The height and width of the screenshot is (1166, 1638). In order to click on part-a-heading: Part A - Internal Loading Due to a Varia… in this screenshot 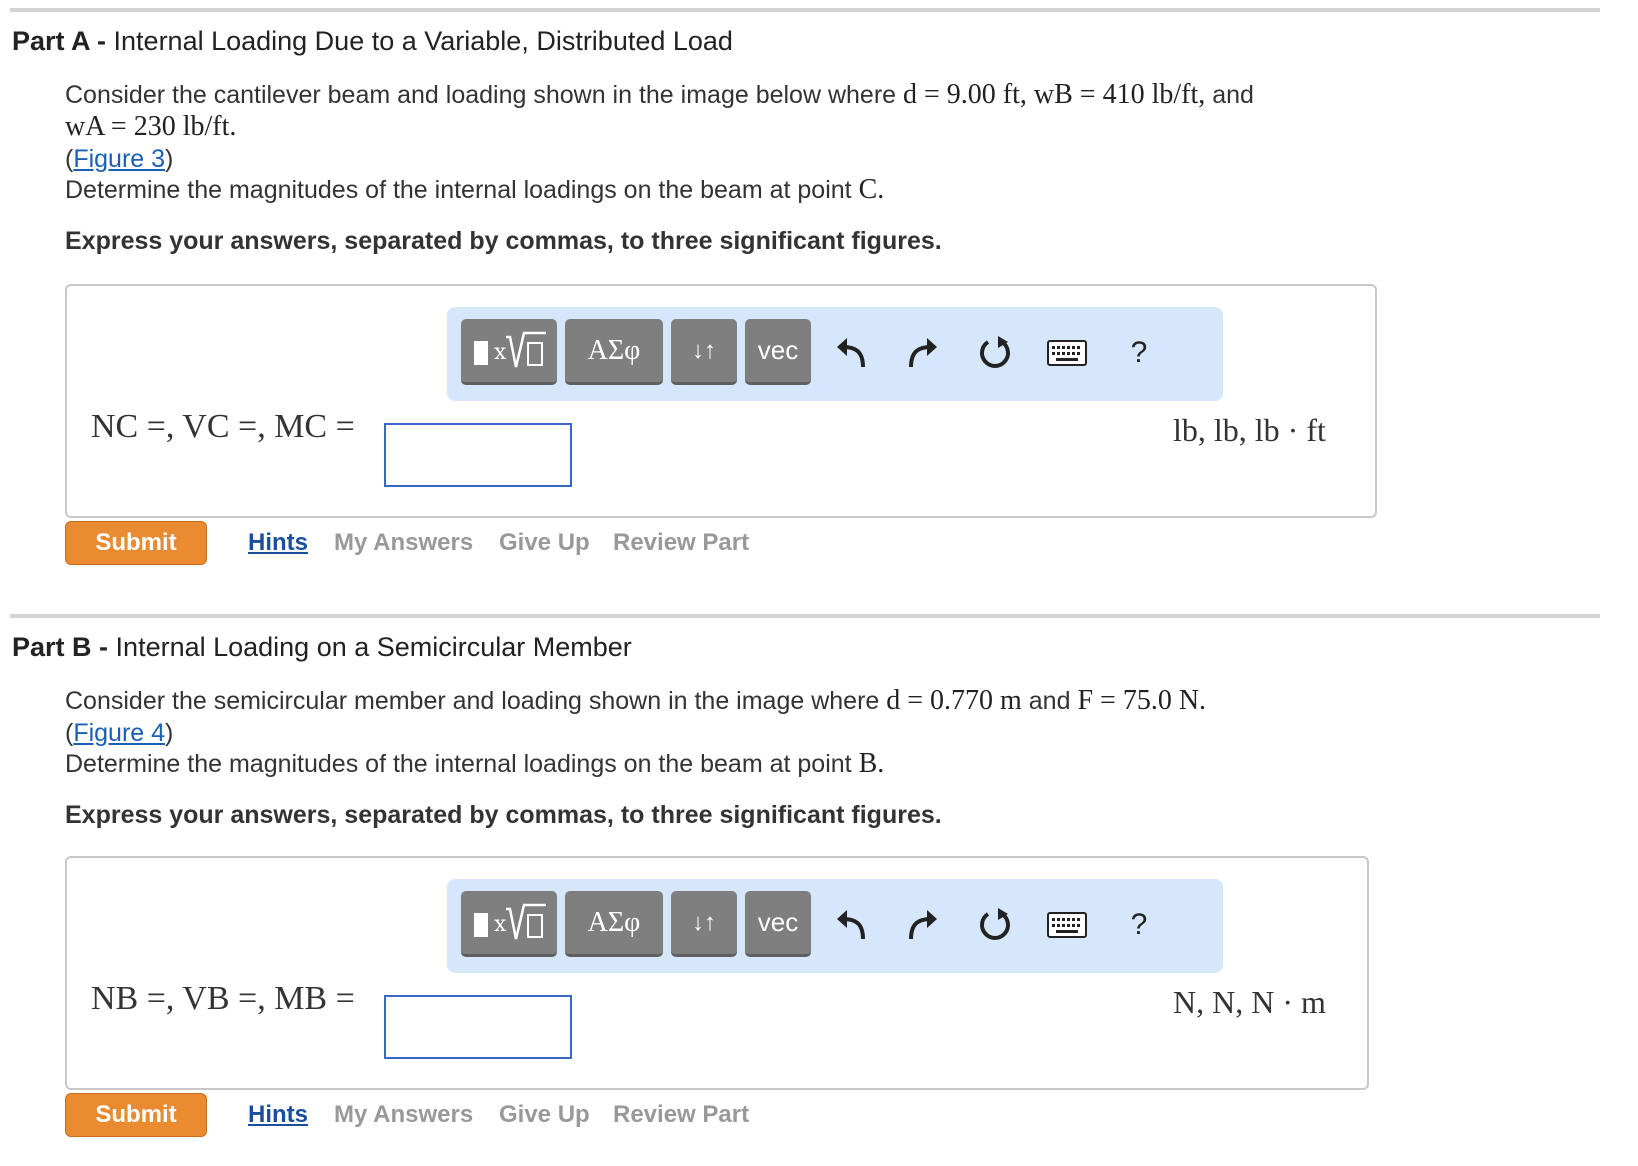, I will do `click(372, 41)`.